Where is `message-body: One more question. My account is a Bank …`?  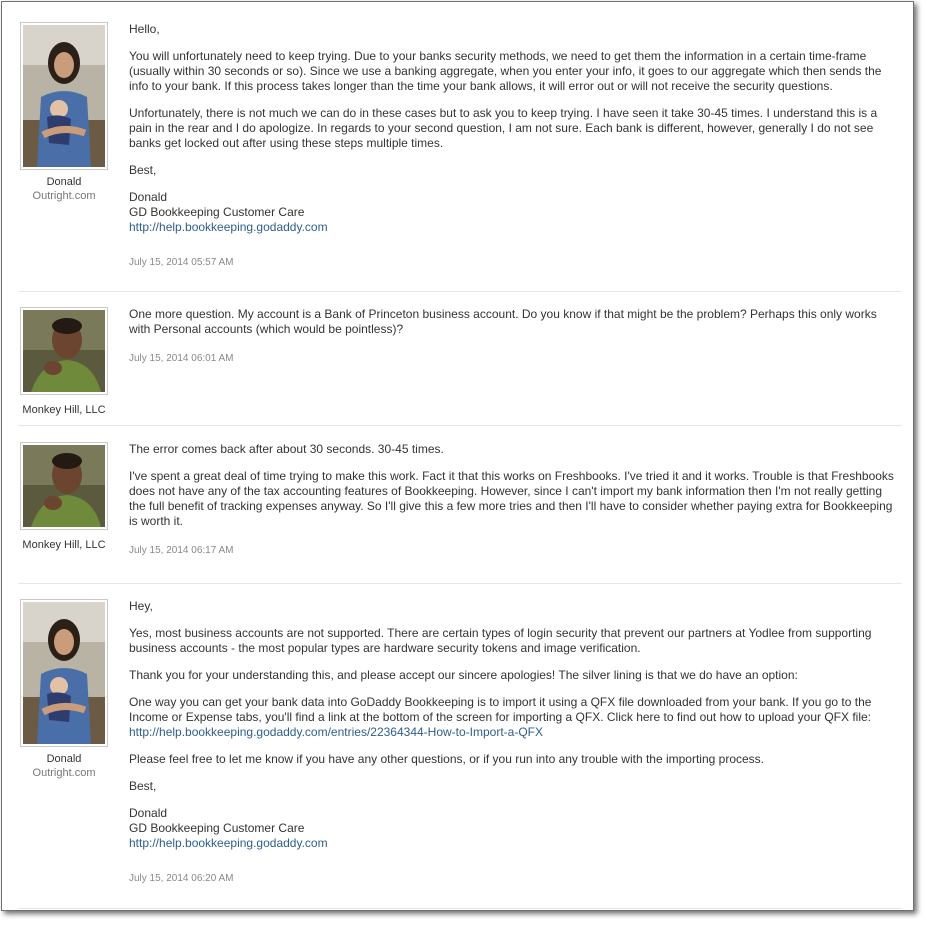
message-body: One more question. My account is a Bank … is located at coordinates (514, 336).